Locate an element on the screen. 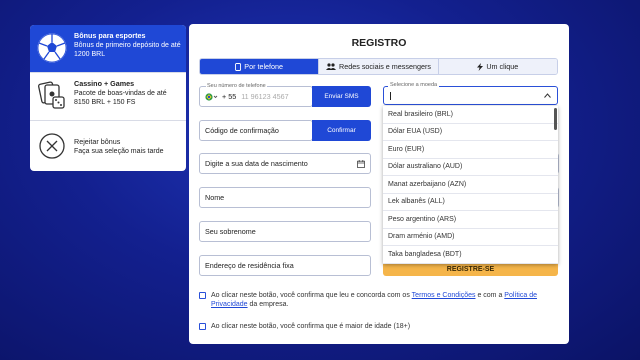 The height and width of the screenshot is (360, 640). currency-label: Selecione a moeda is located at coordinates (414, 85).